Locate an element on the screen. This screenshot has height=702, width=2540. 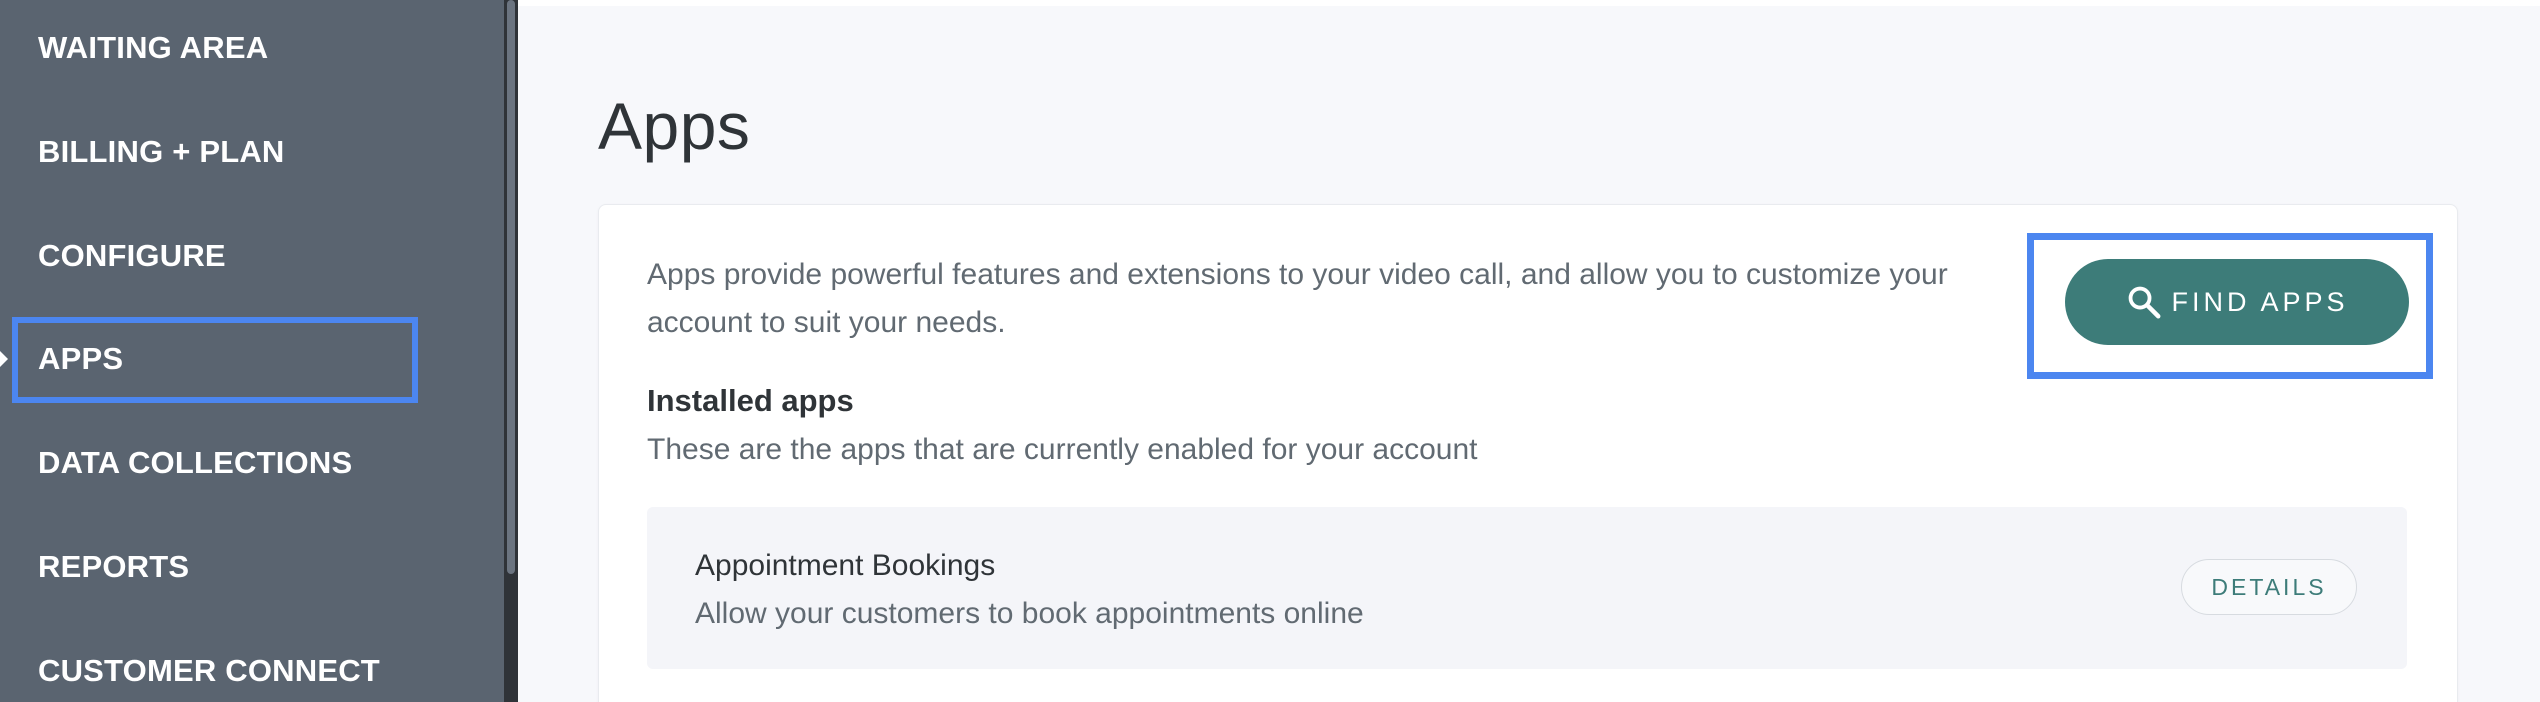
top-edge is located at coordinates (1529, 3).